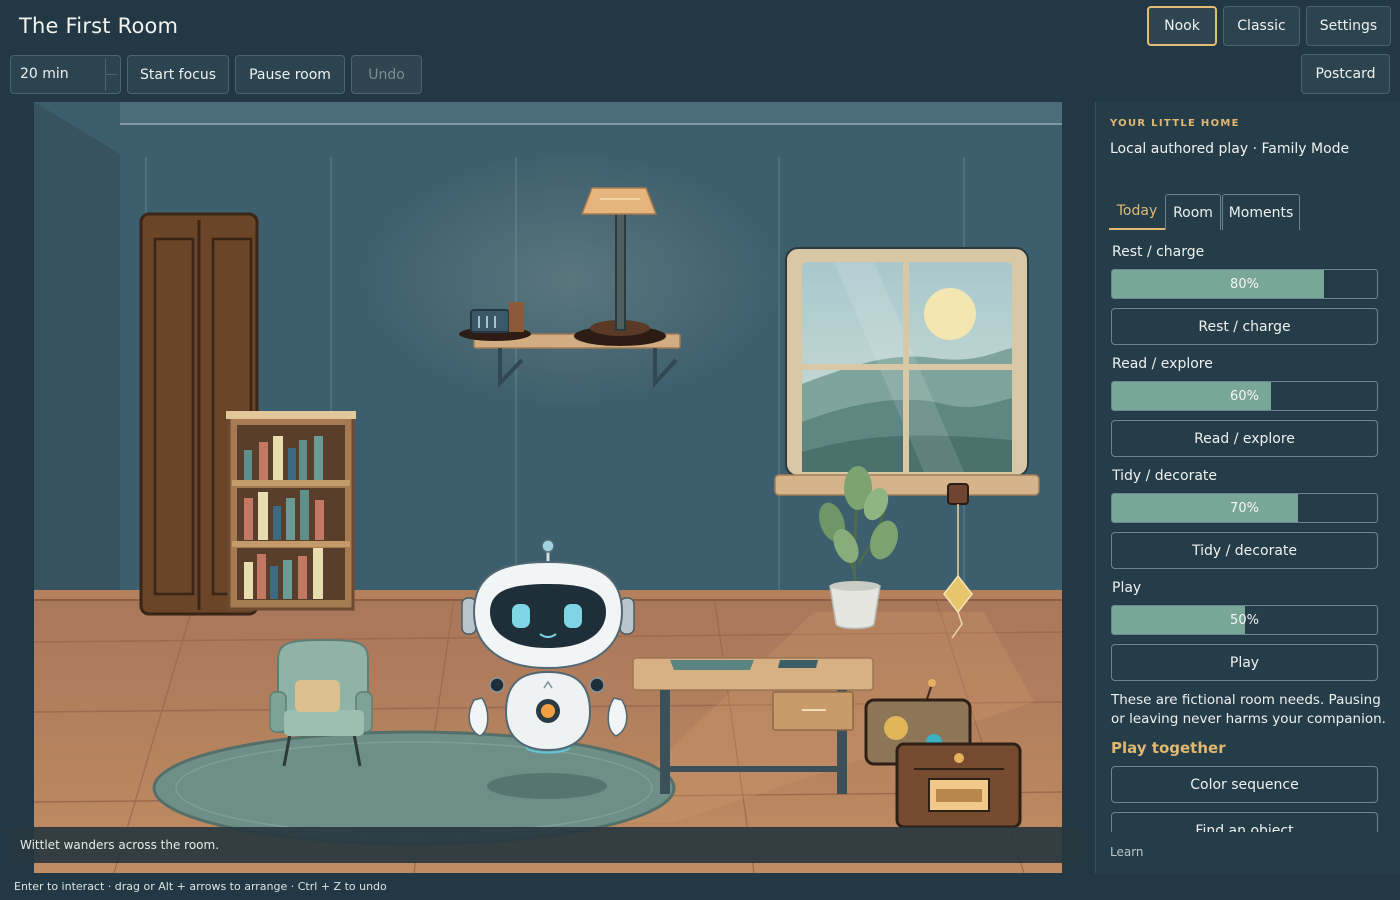 The height and width of the screenshot is (900, 1400). What do you see at coordinates (907, 376) in the screenshot?
I see `window` at bounding box center [907, 376].